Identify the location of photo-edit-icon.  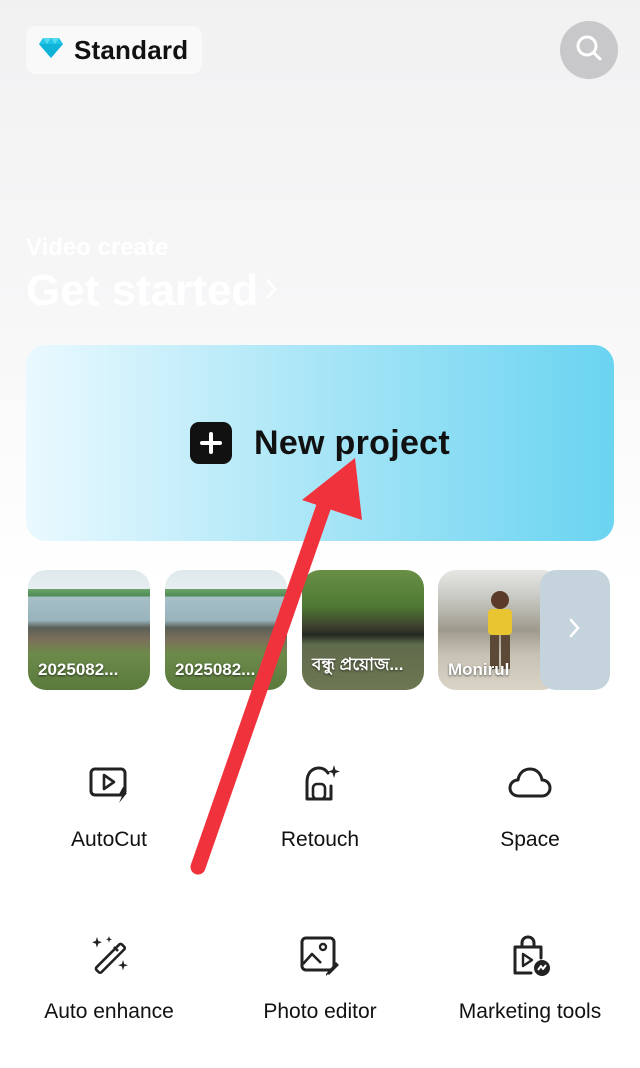
(320, 956).